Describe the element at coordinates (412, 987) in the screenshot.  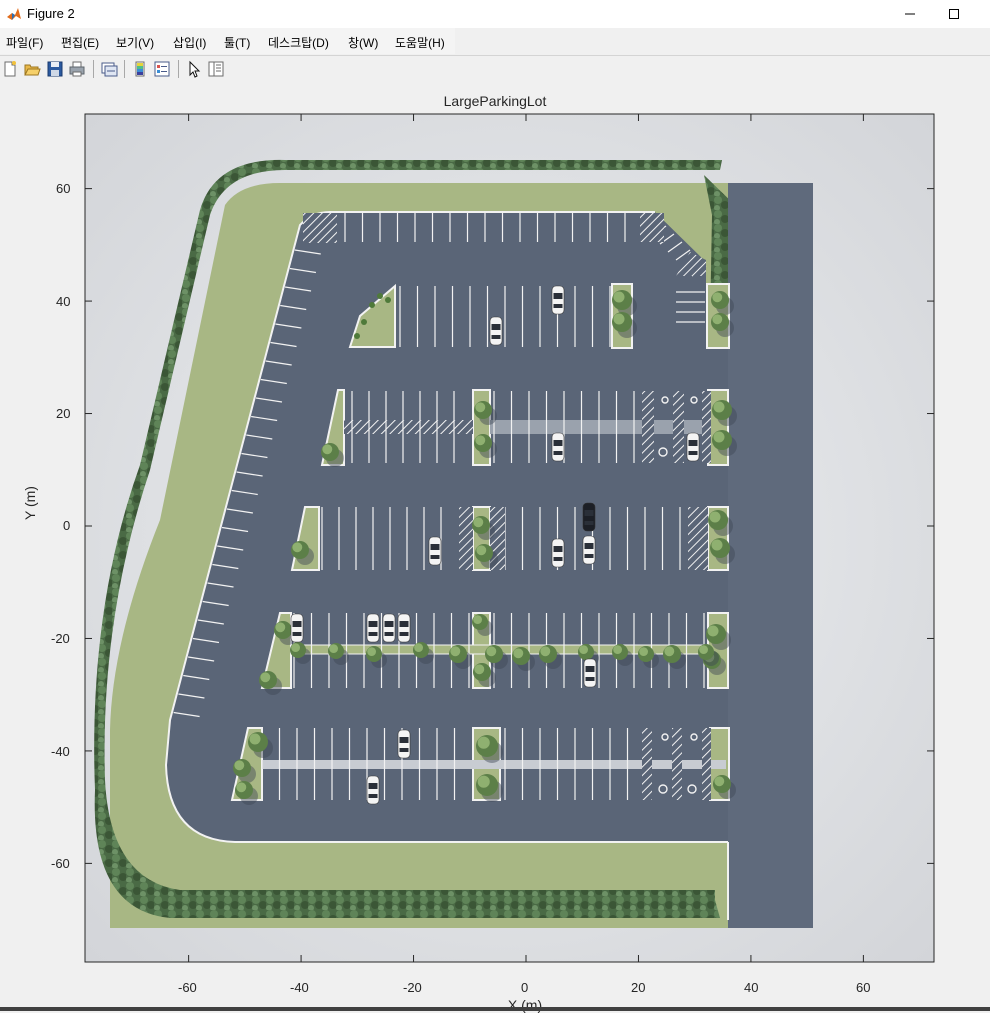
I see `x-tick-label: -20` at that location.